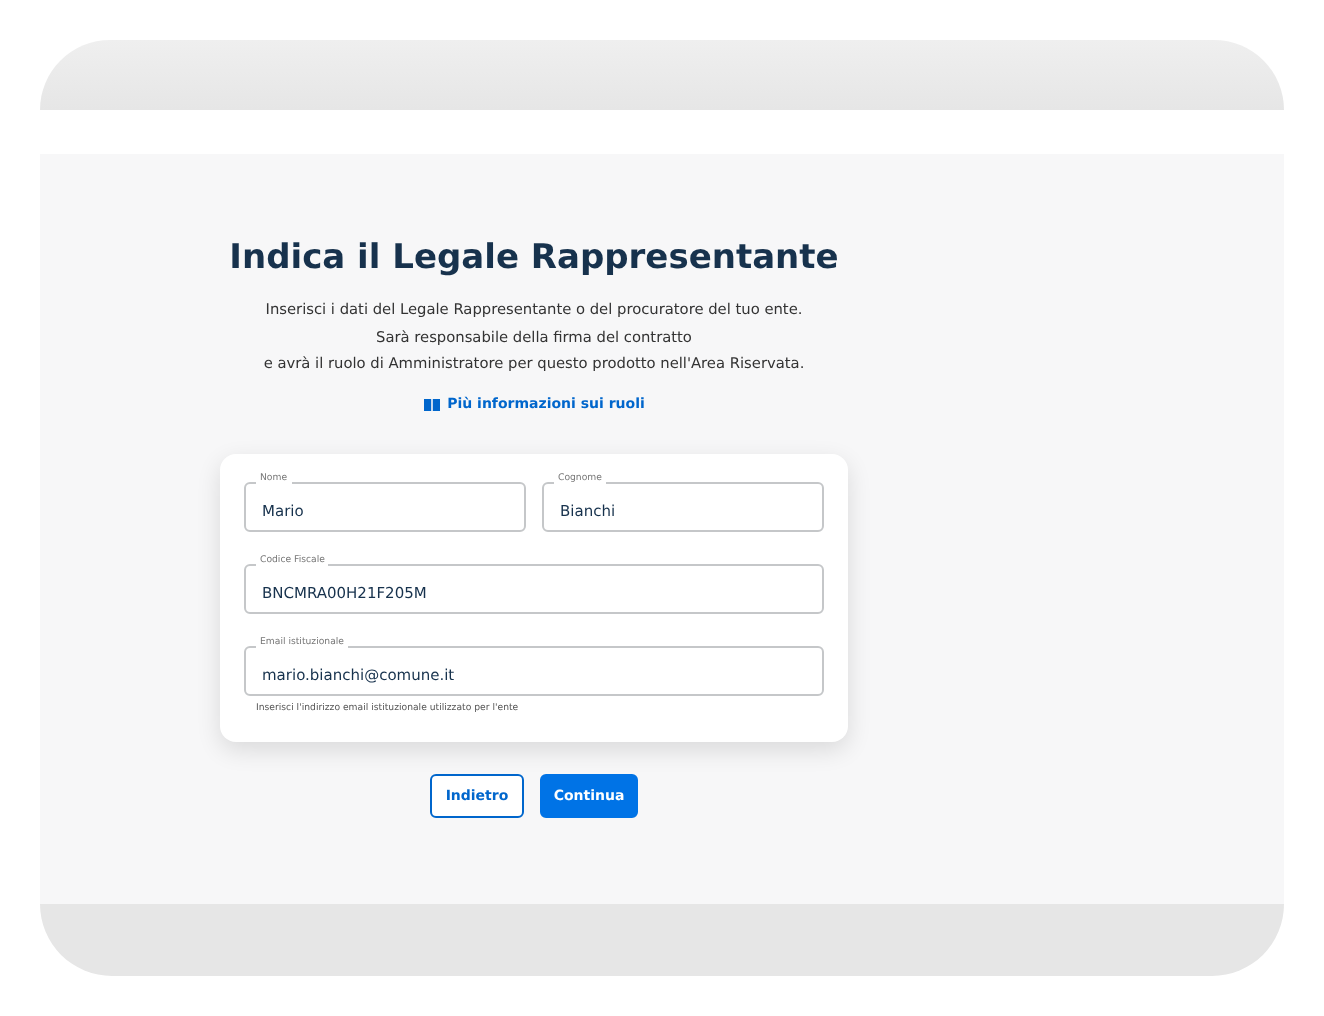  I want to click on page-title: Indica il Legale Rappresentante, so click(534, 258).